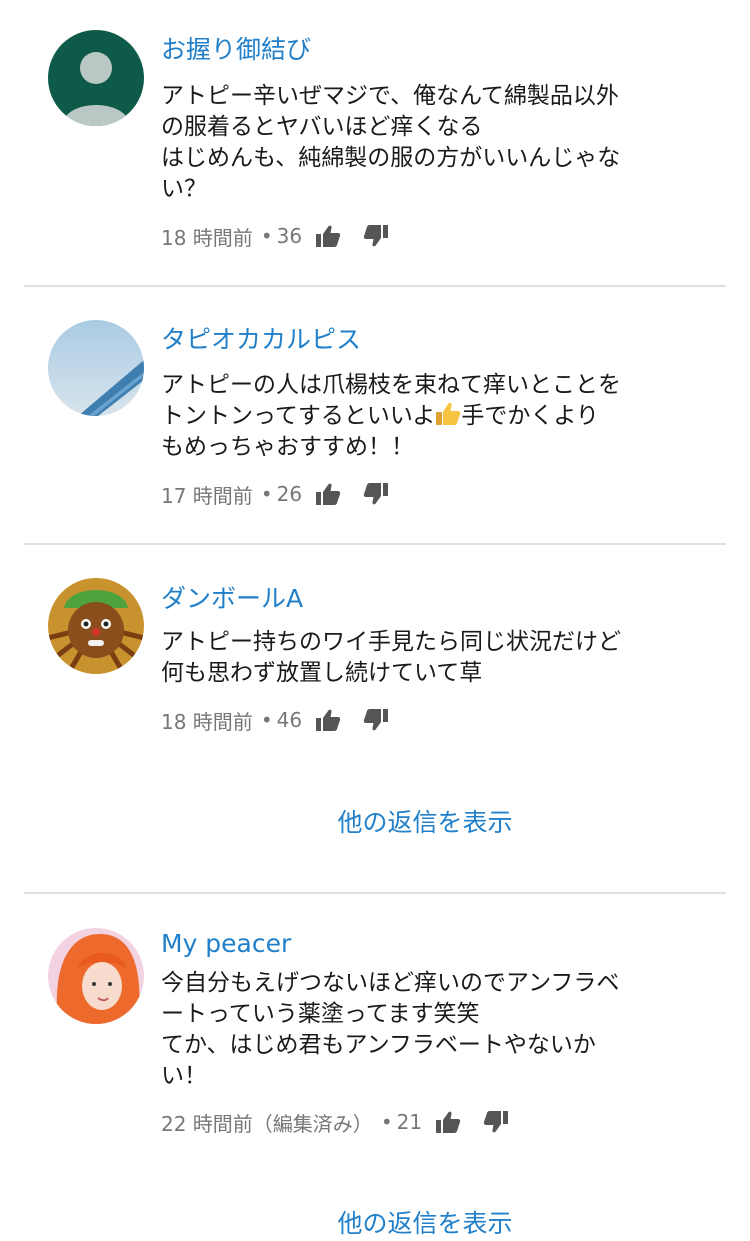 This screenshot has height=1241, width=750. Describe the element at coordinates (289, 494) in the screenshot. I see `like-count: 26` at that location.